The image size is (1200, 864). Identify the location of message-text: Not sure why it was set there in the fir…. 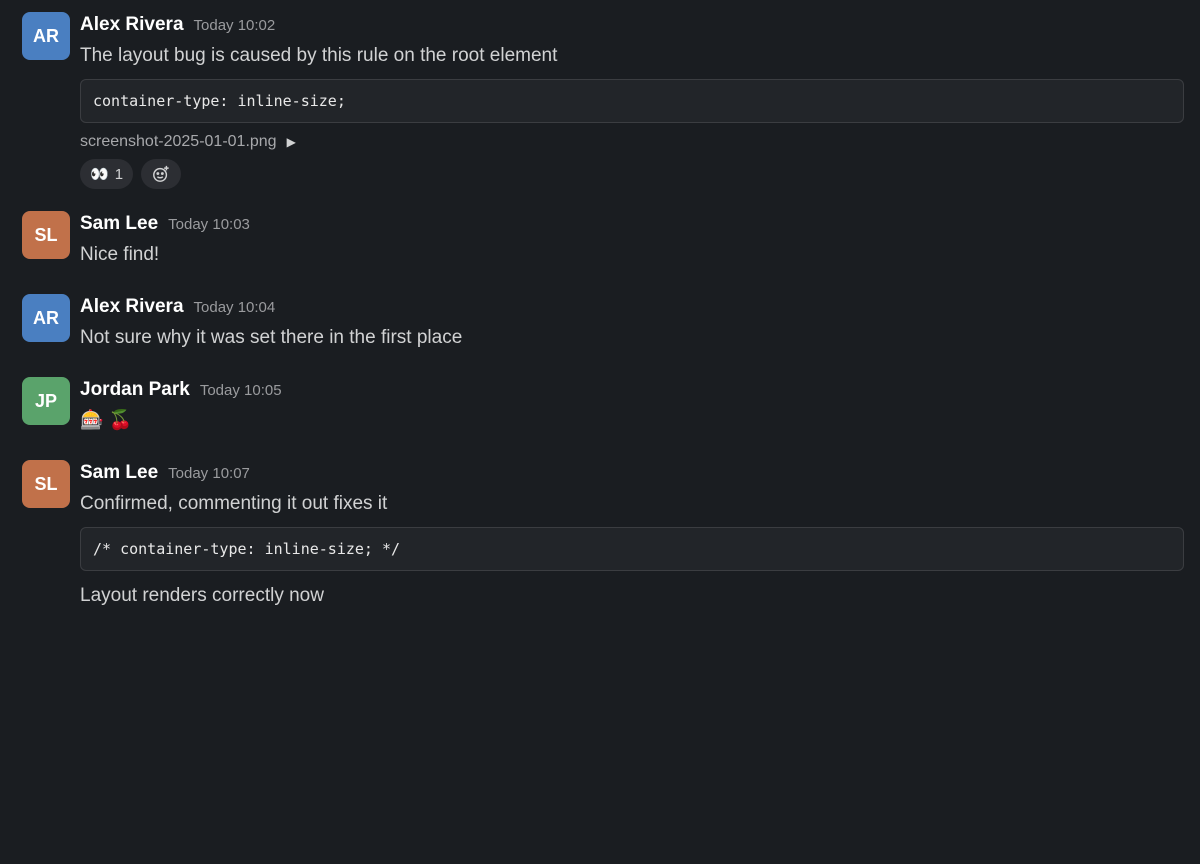
(271, 337).